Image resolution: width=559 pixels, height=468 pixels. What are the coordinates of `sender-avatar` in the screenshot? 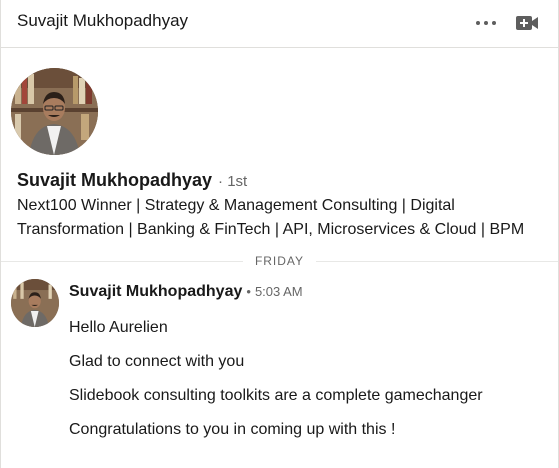 It's located at (35, 303).